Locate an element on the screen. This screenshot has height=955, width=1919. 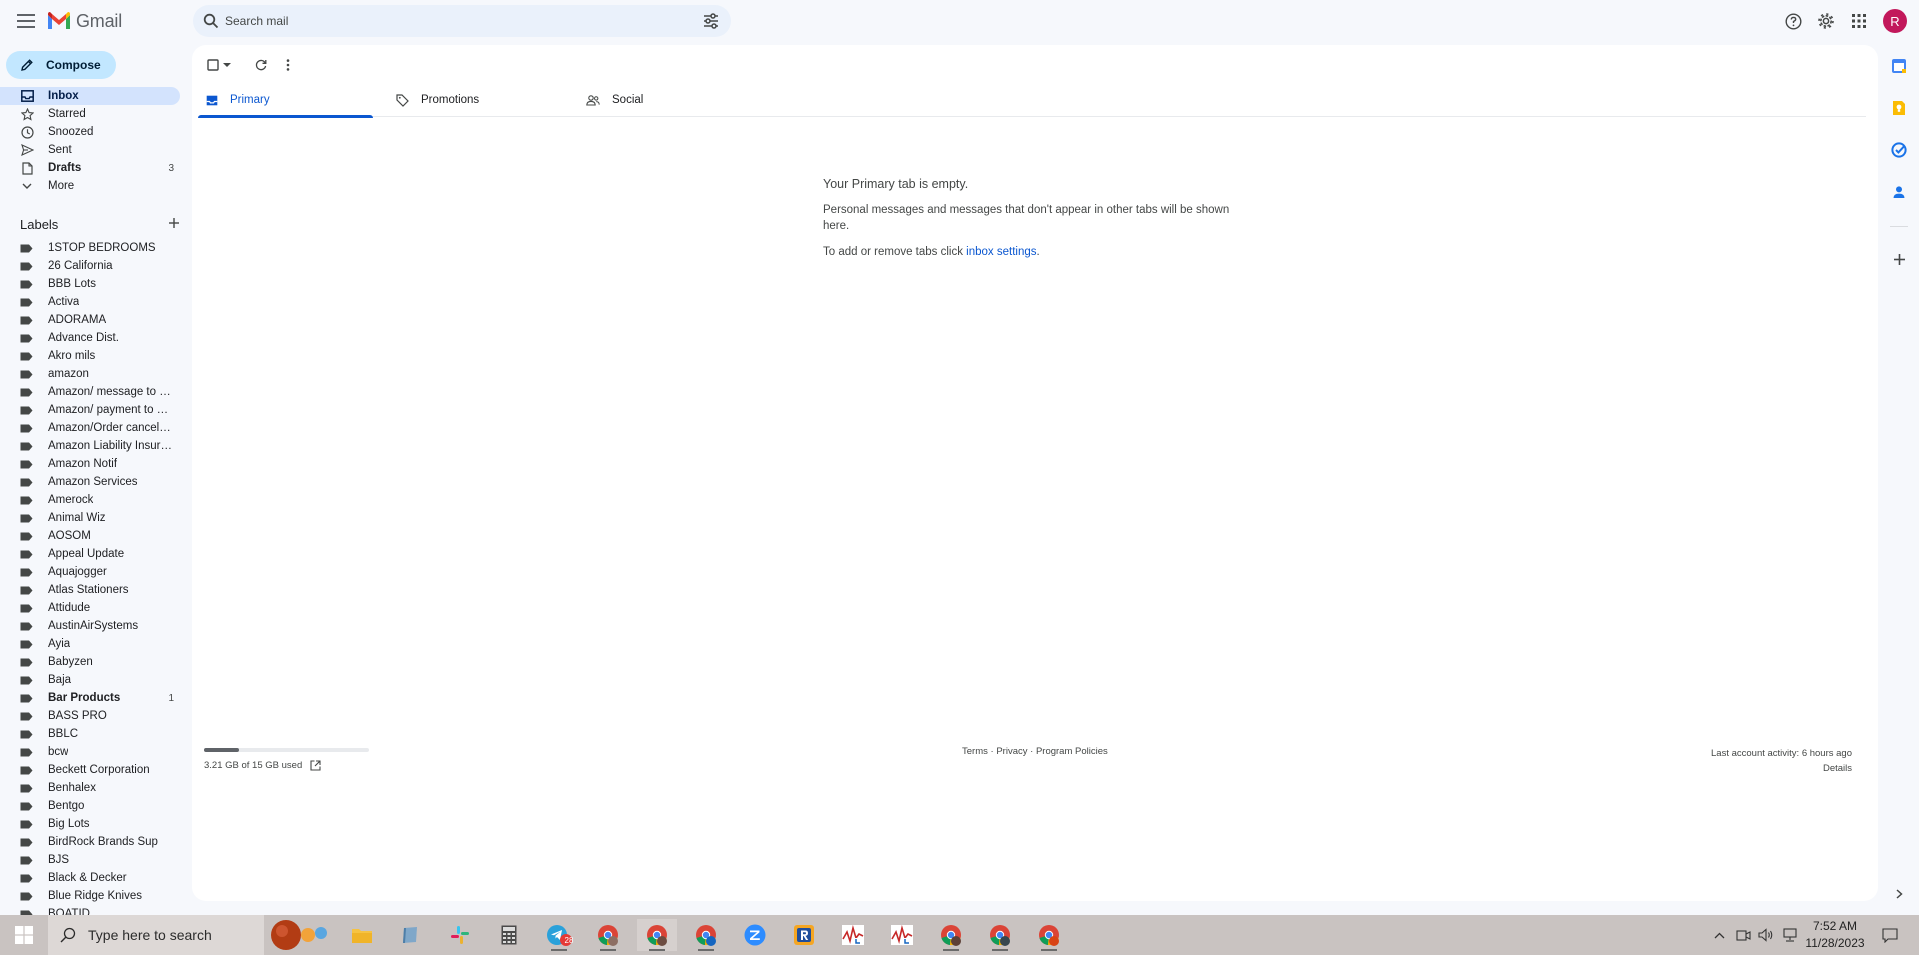
google-apps-button is located at coordinates (1859, 21).